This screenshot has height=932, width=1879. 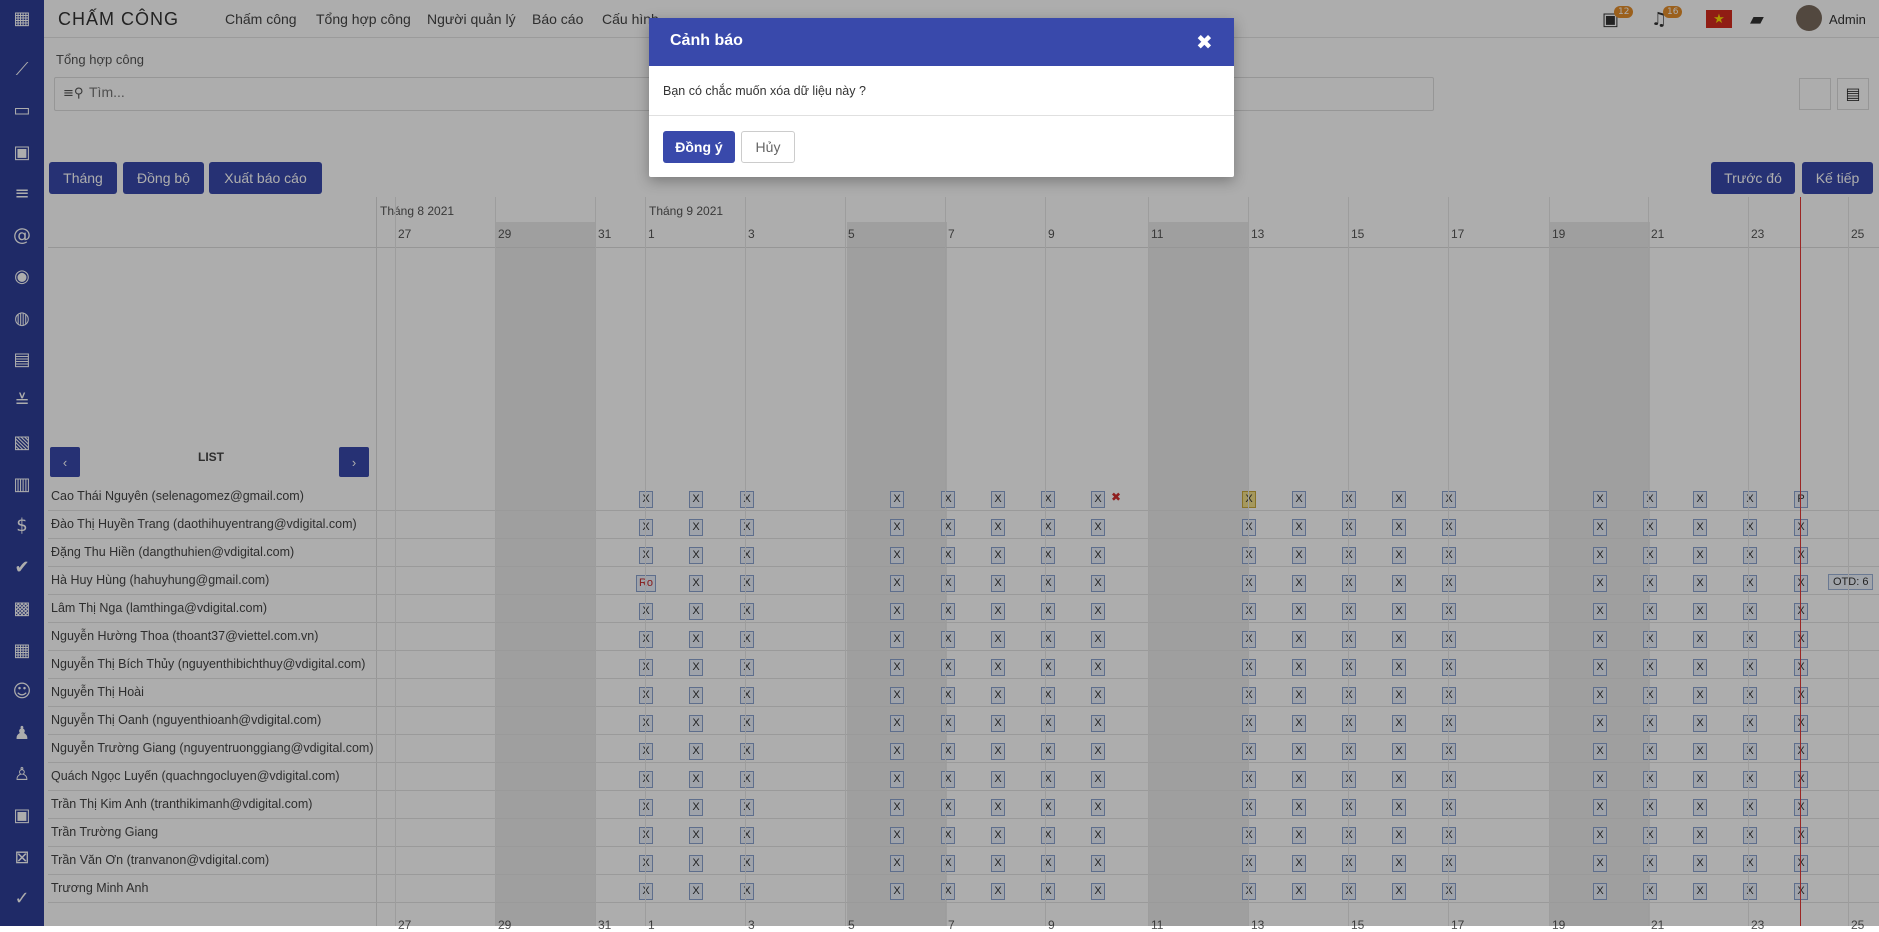 I want to click on confirm-button: Đồng ý, so click(x=699, y=147).